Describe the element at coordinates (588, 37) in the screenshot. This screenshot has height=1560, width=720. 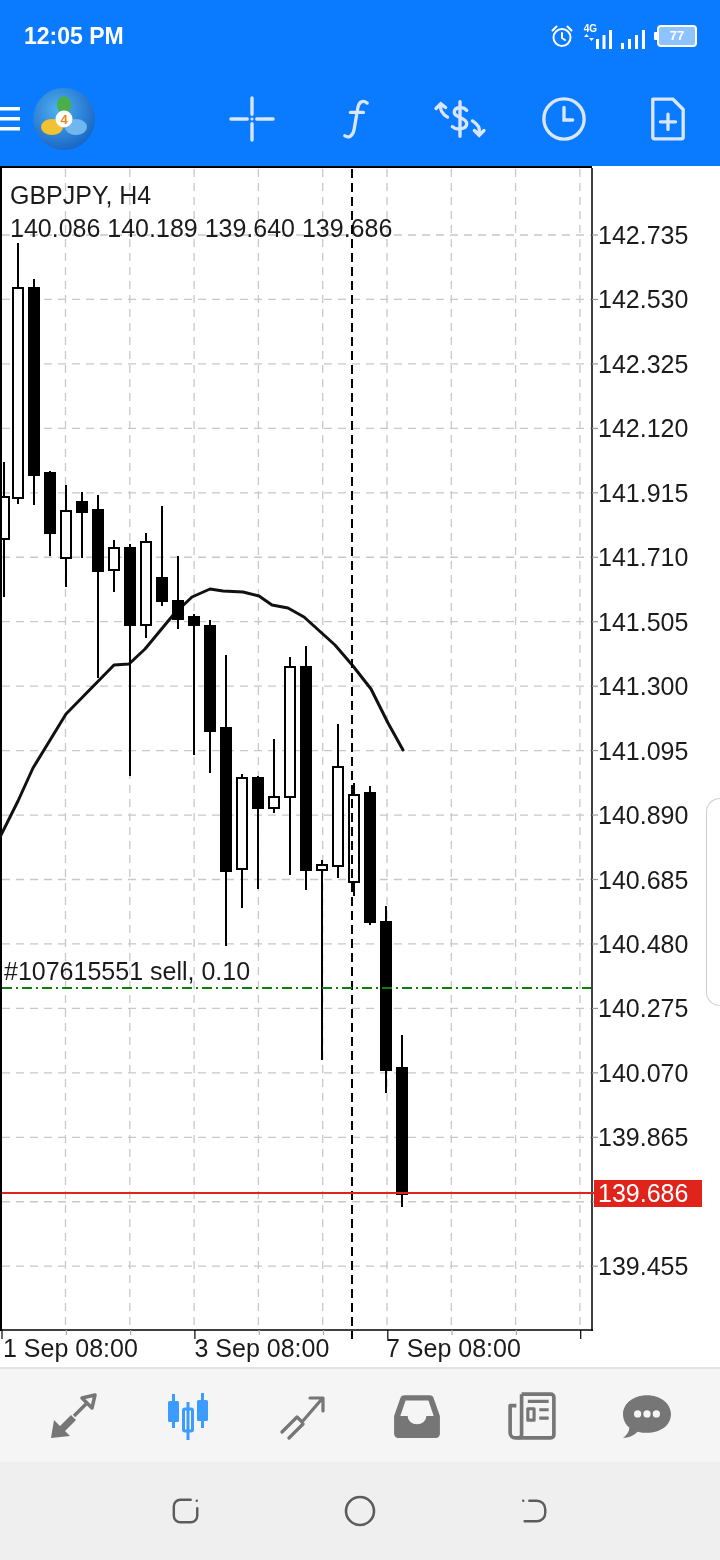
I see `data-arrows-icon` at that location.